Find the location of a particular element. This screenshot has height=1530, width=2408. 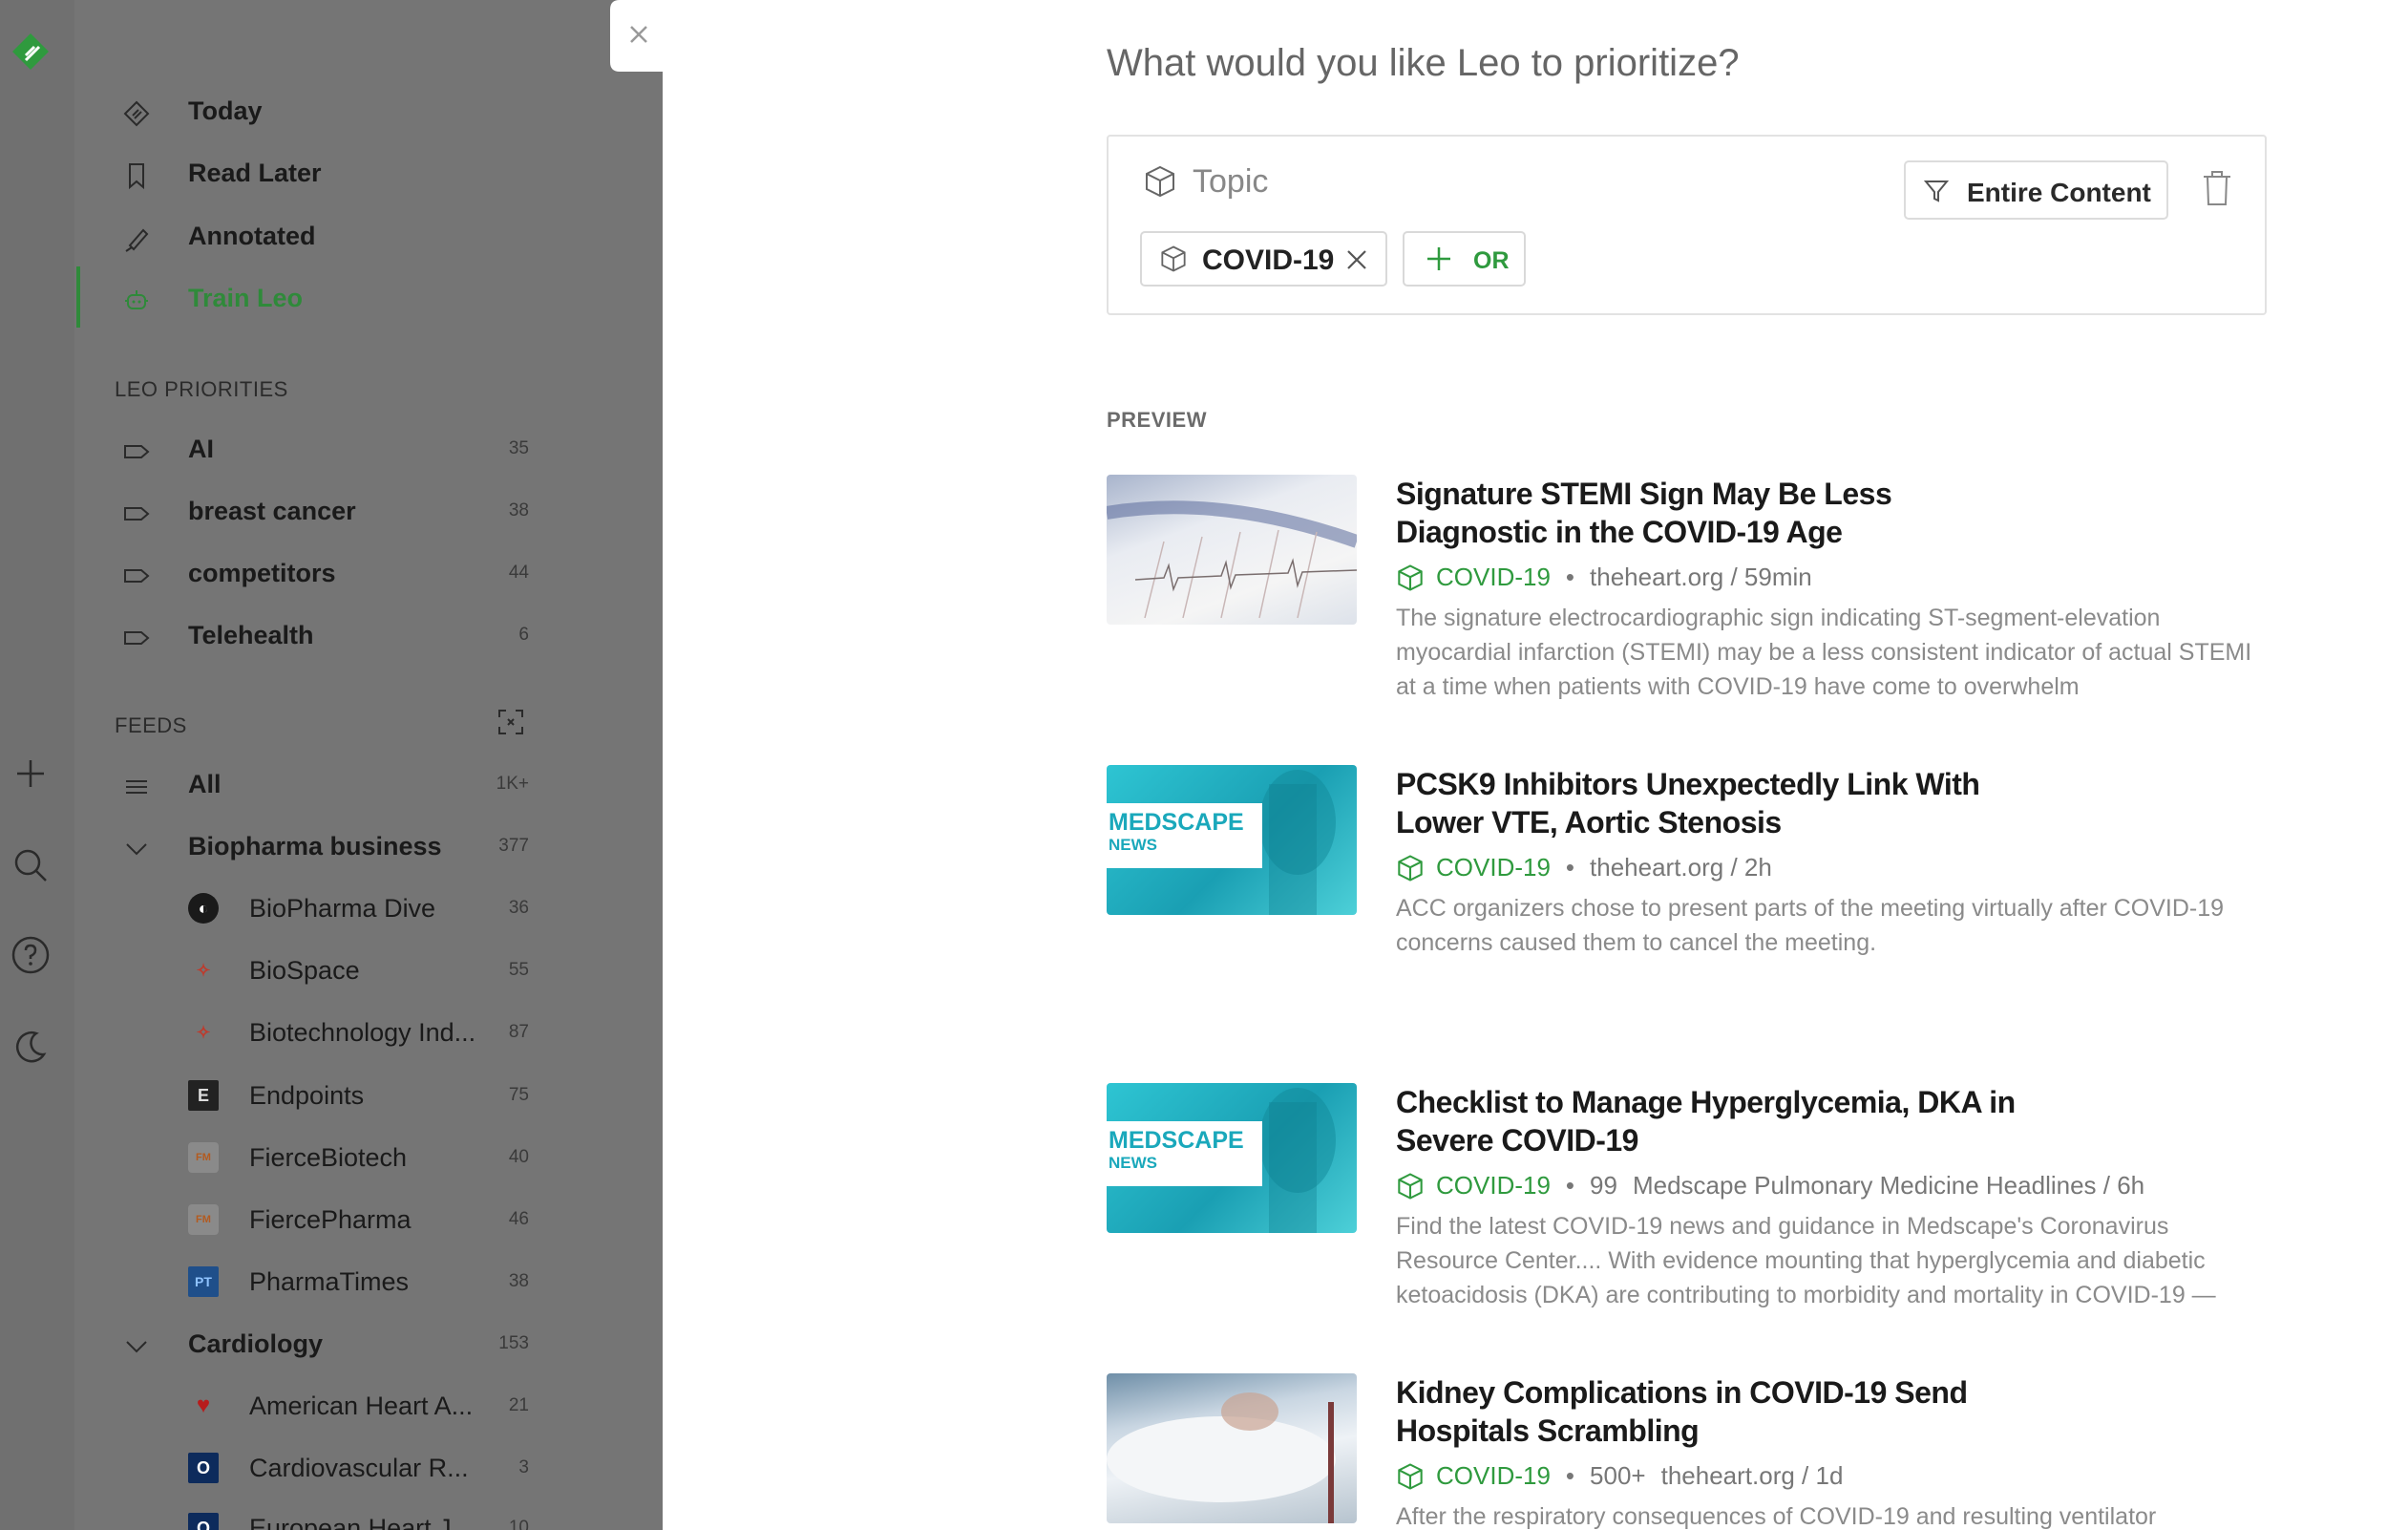

feed-item: E Endpoints 75 is located at coordinates (335, 1095).